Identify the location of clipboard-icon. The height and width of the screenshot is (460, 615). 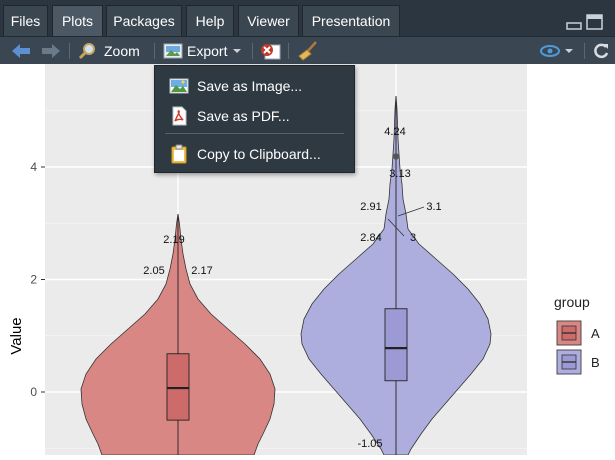
(179, 154).